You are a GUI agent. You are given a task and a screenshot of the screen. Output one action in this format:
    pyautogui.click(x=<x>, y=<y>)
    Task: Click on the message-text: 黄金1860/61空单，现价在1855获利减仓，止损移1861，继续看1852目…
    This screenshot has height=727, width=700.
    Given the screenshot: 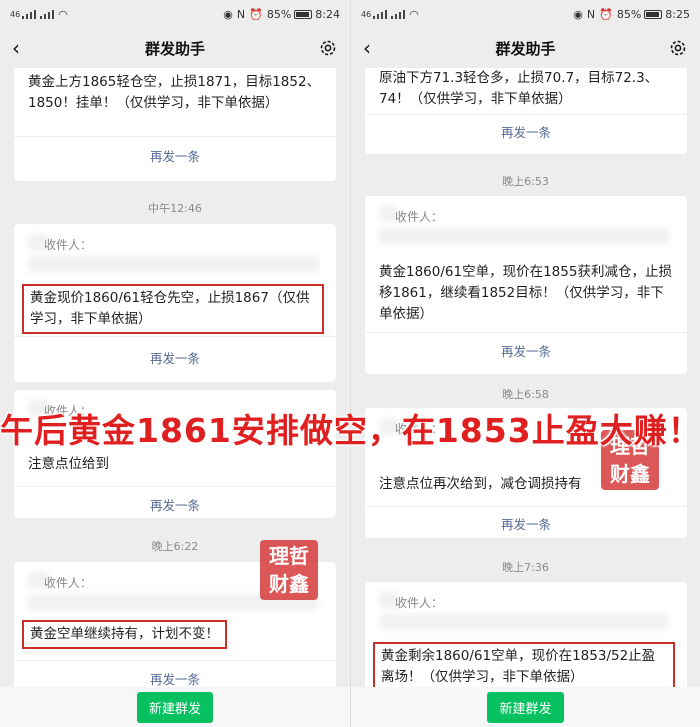 What is the action you would take?
    pyautogui.click(x=525, y=293)
    